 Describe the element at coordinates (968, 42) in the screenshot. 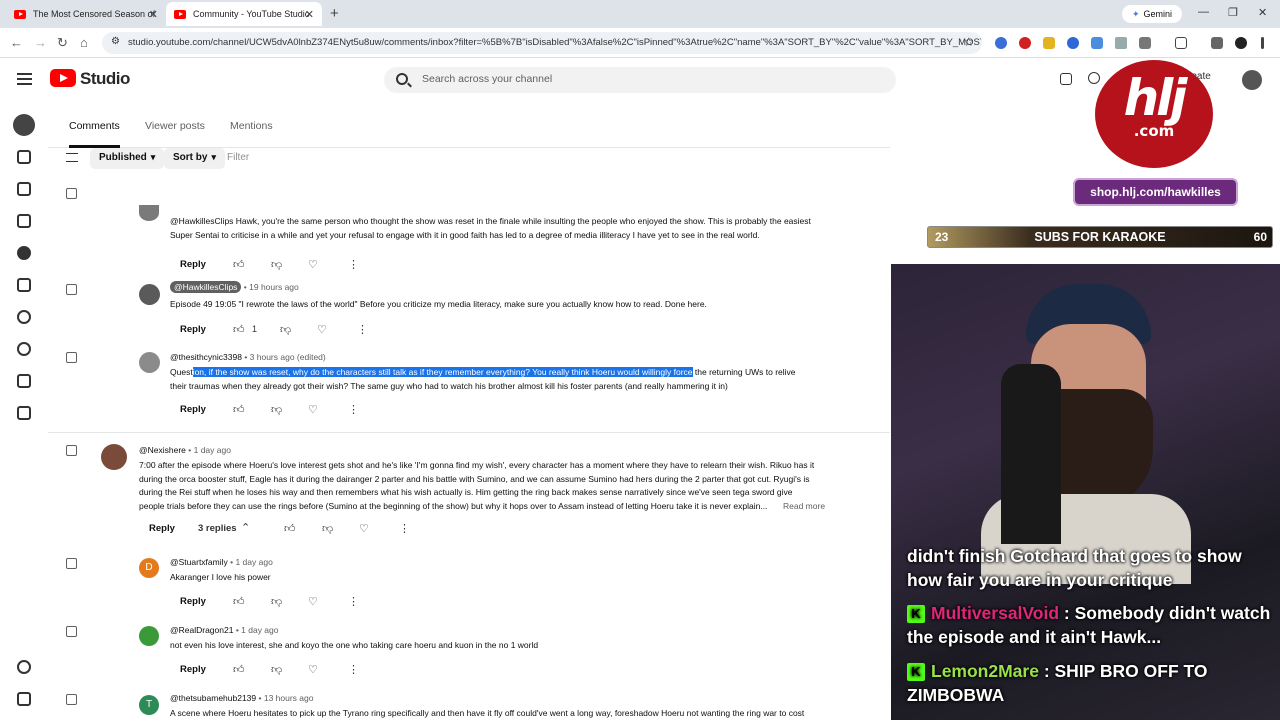

I see `bookmark-star-icon: ☆` at that location.